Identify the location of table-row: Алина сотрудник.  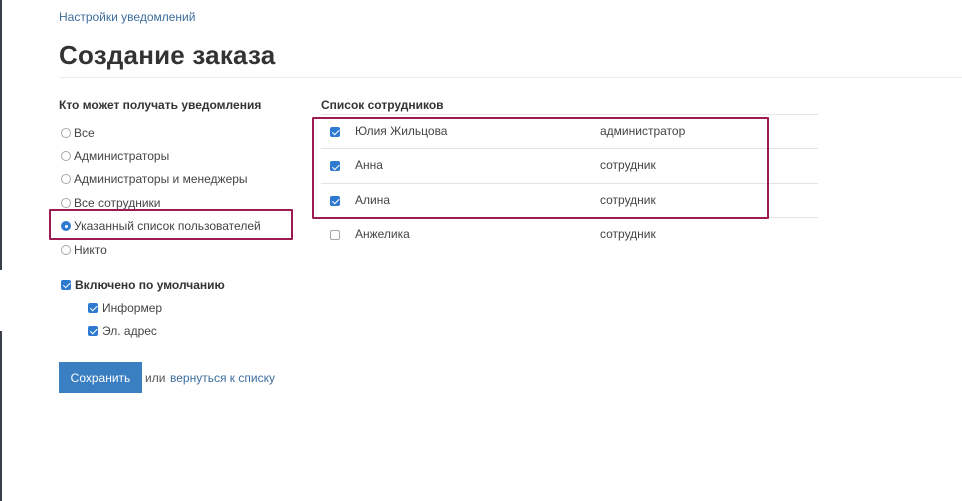
(569, 199).